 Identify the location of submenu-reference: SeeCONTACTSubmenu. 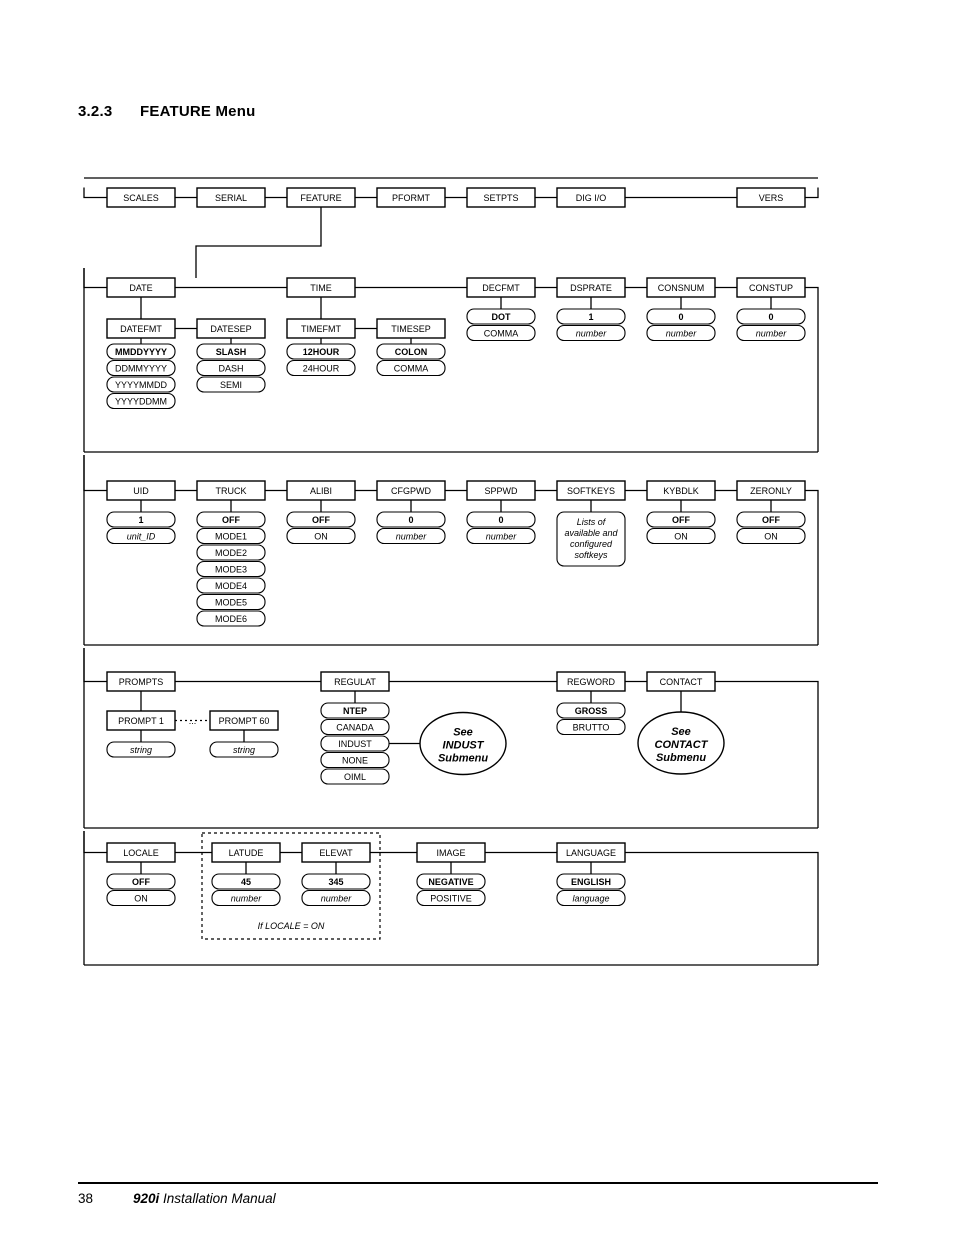
(681, 743).